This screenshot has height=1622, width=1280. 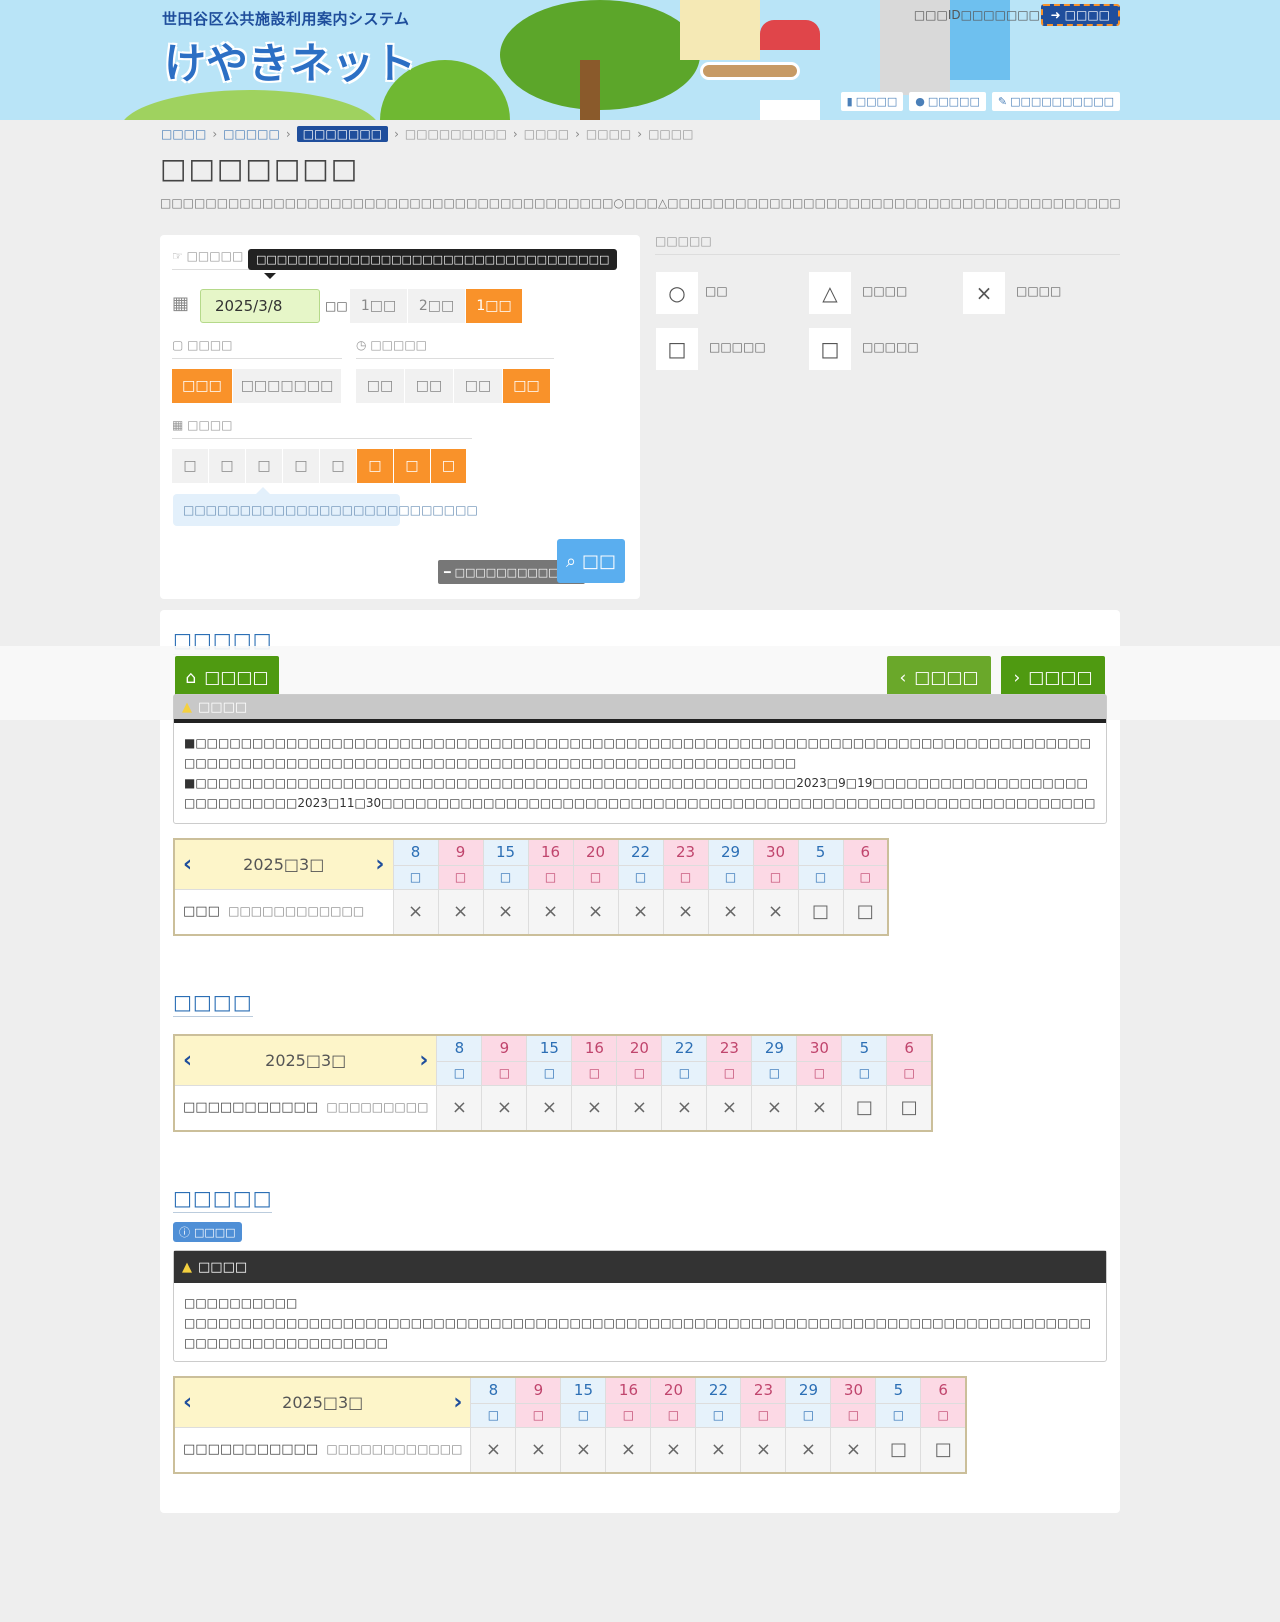 What do you see at coordinates (640, 852) in the screenshot?
I see `day-header: 22` at bounding box center [640, 852].